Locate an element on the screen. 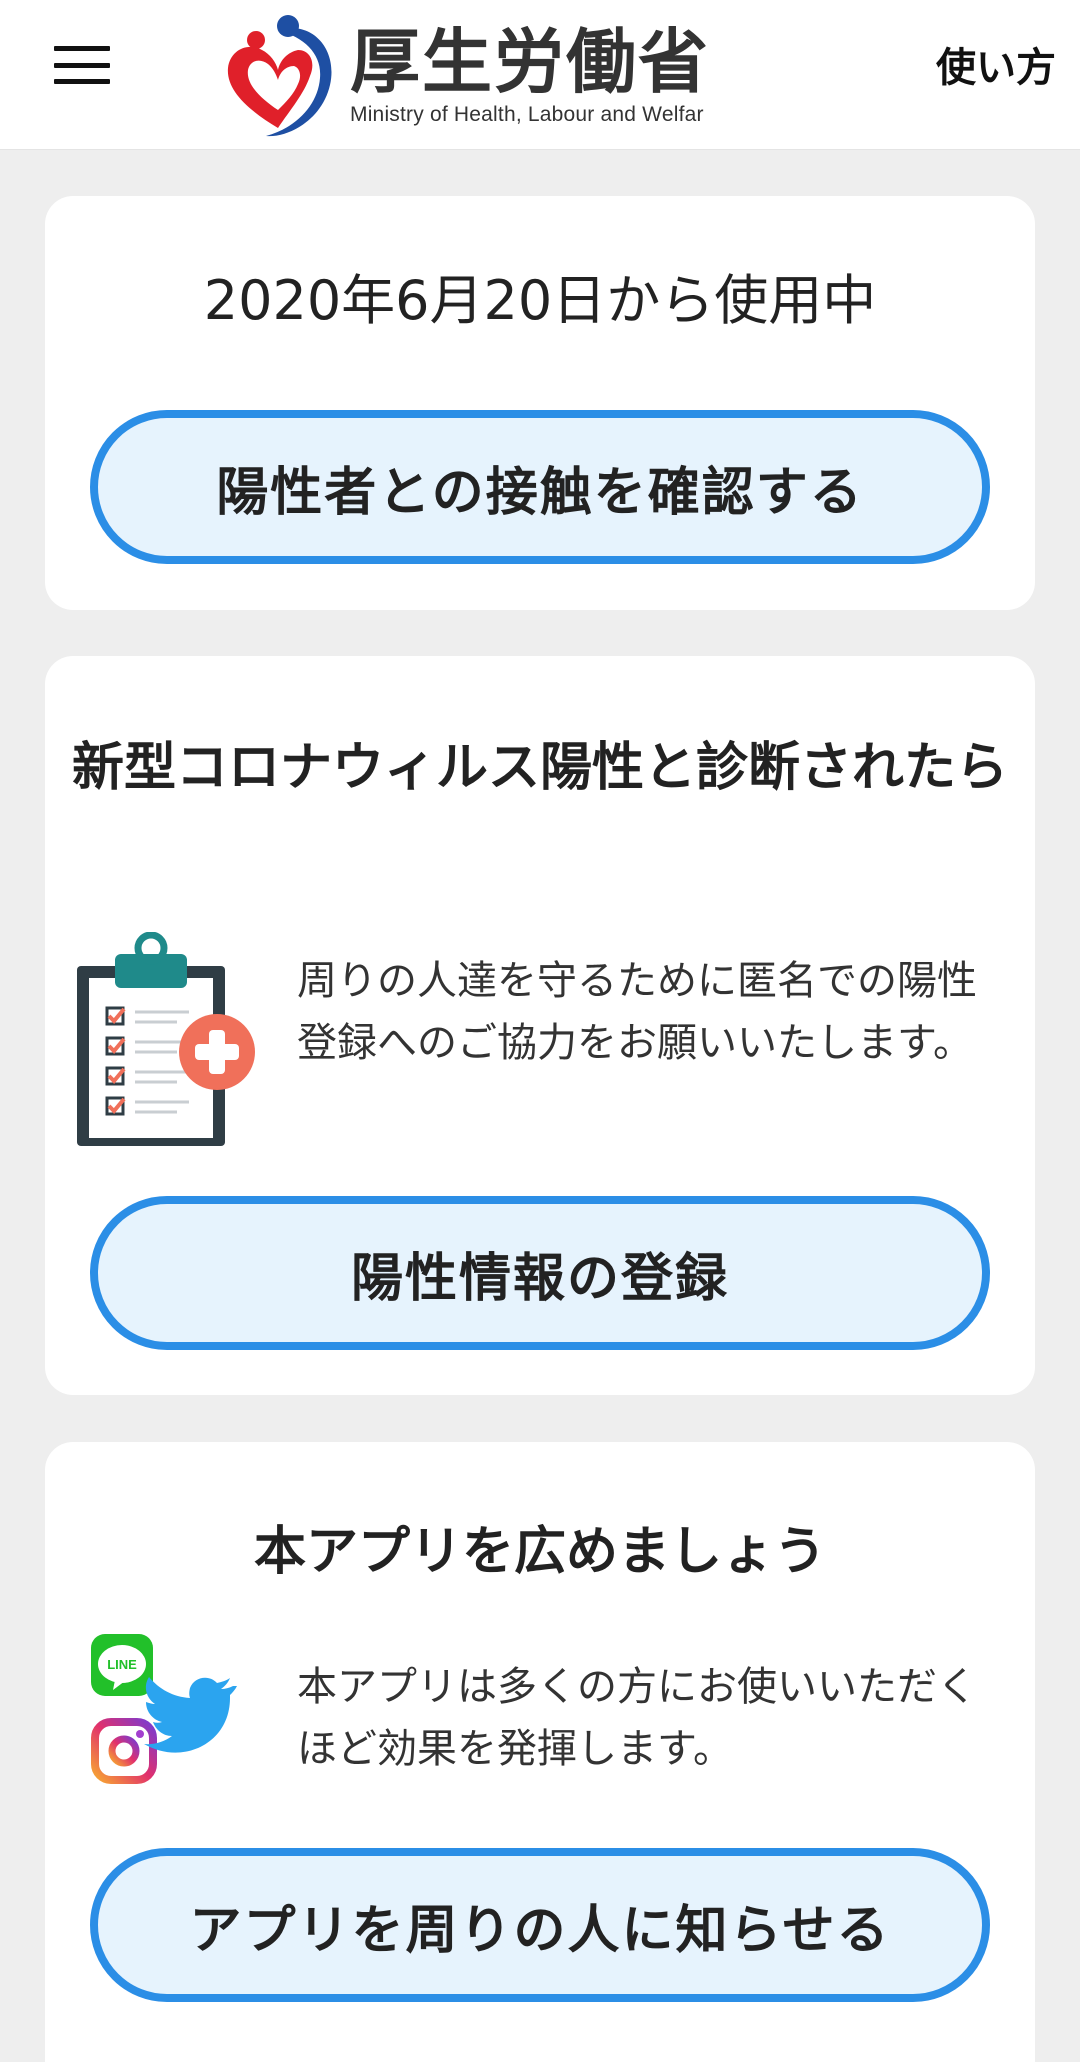 The image size is (1080, 2062). svg-text: LINE is located at coordinates (122, 1664).